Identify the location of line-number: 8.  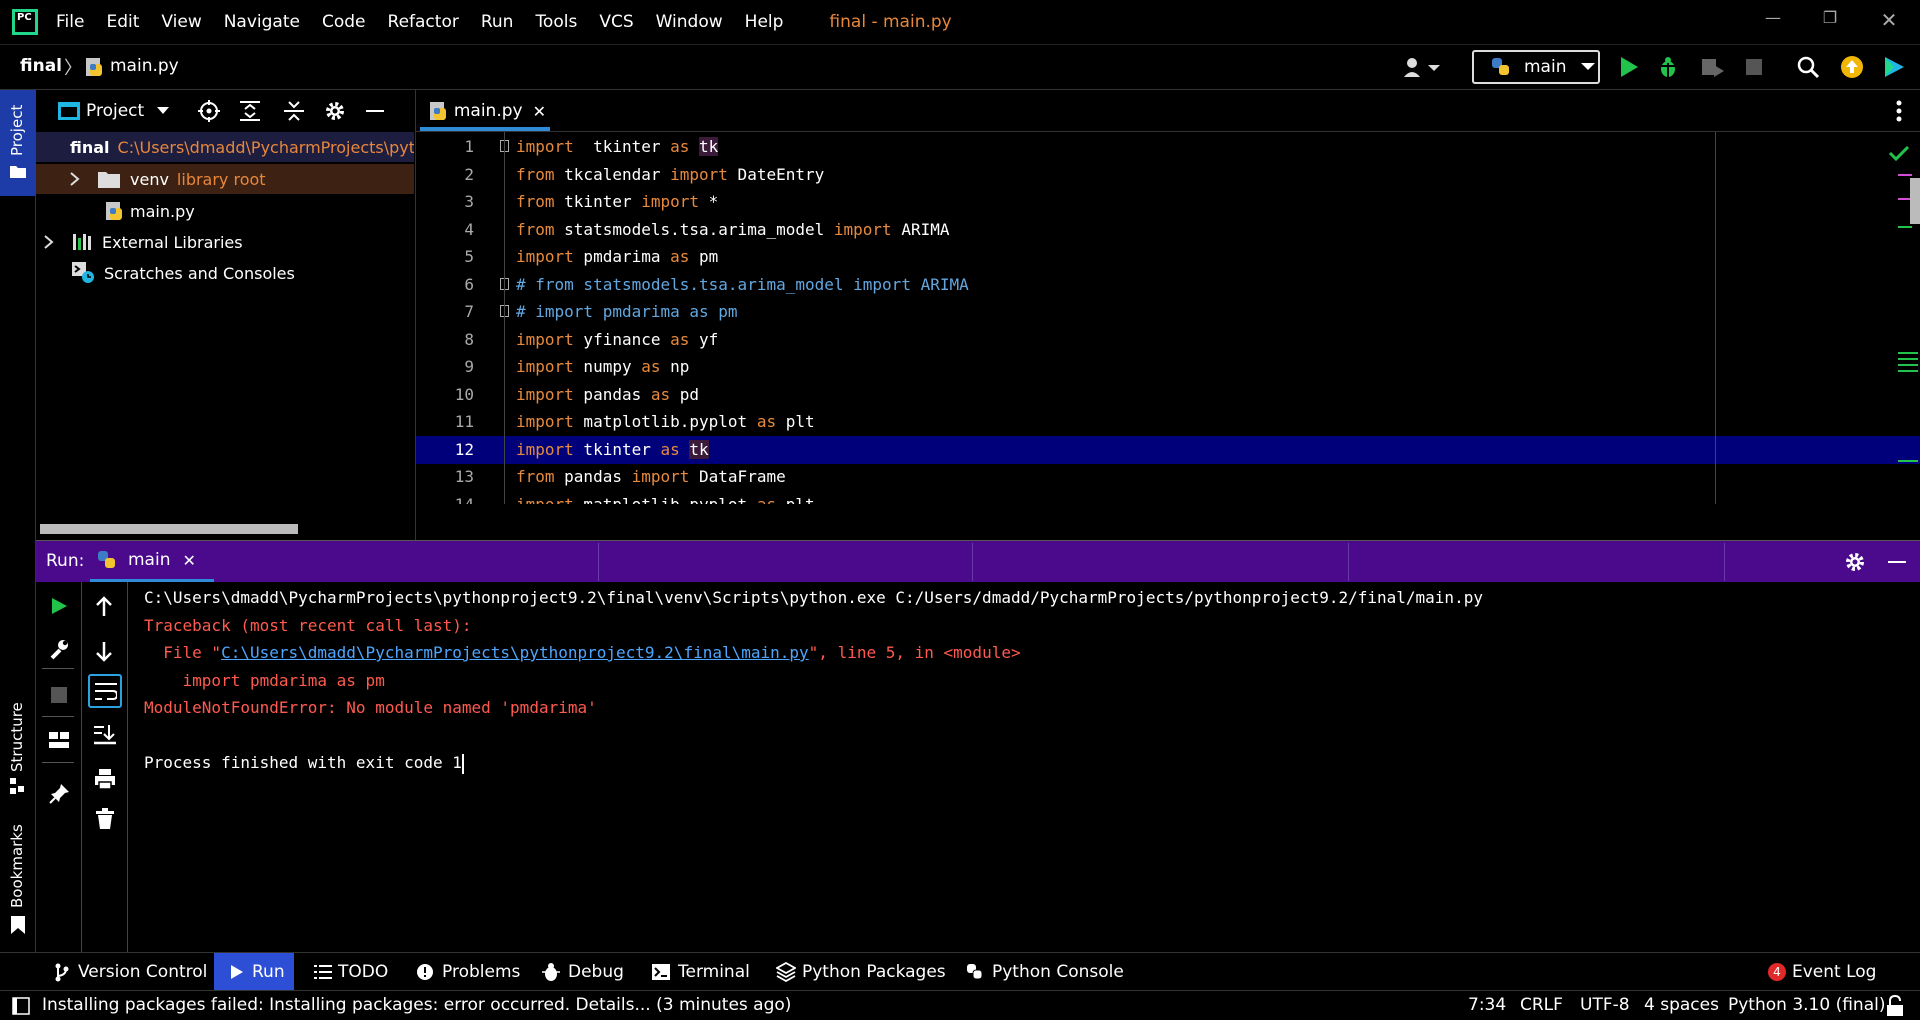
(445, 340).